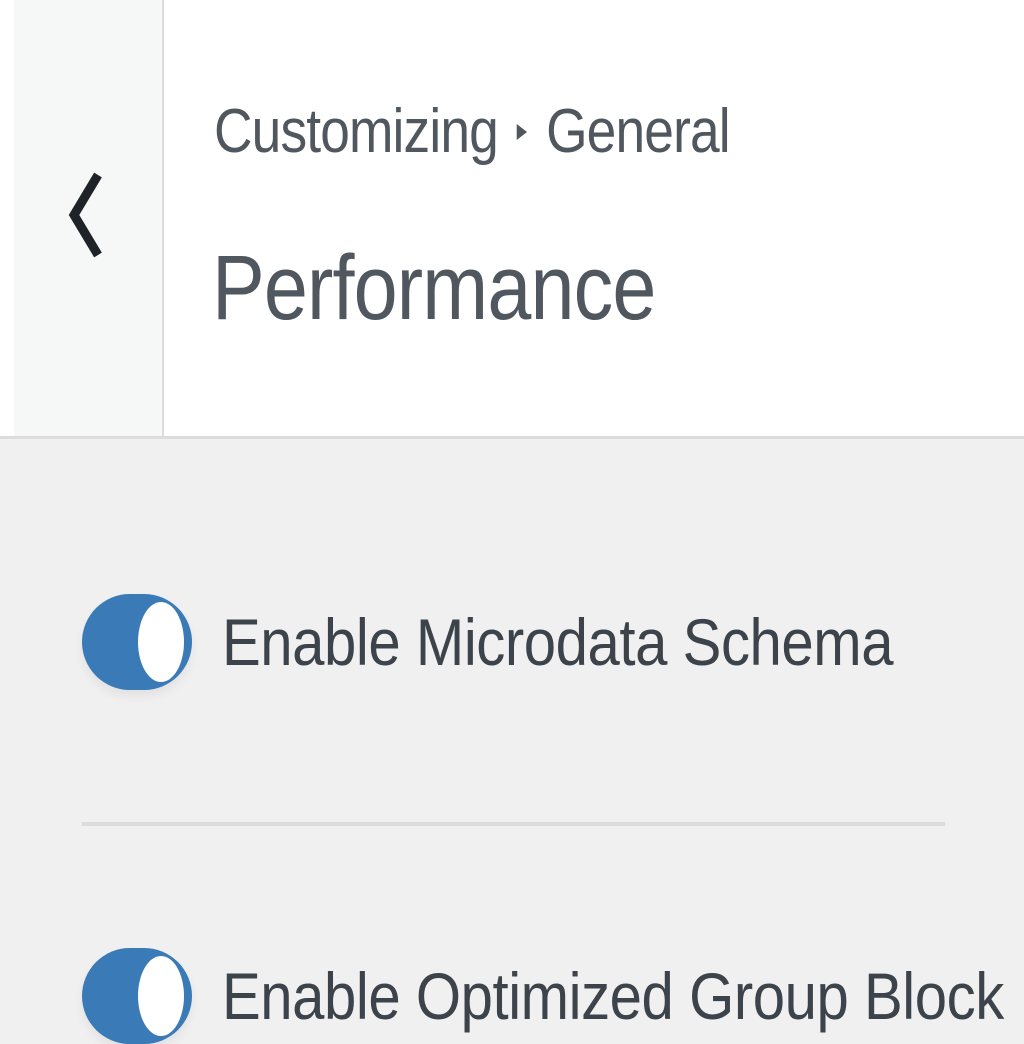 This screenshot has width=1024, height=1044. What do you see at coordinates (513, 824) in the screenshot?
I see `divider` at bounding box center [513, 824].